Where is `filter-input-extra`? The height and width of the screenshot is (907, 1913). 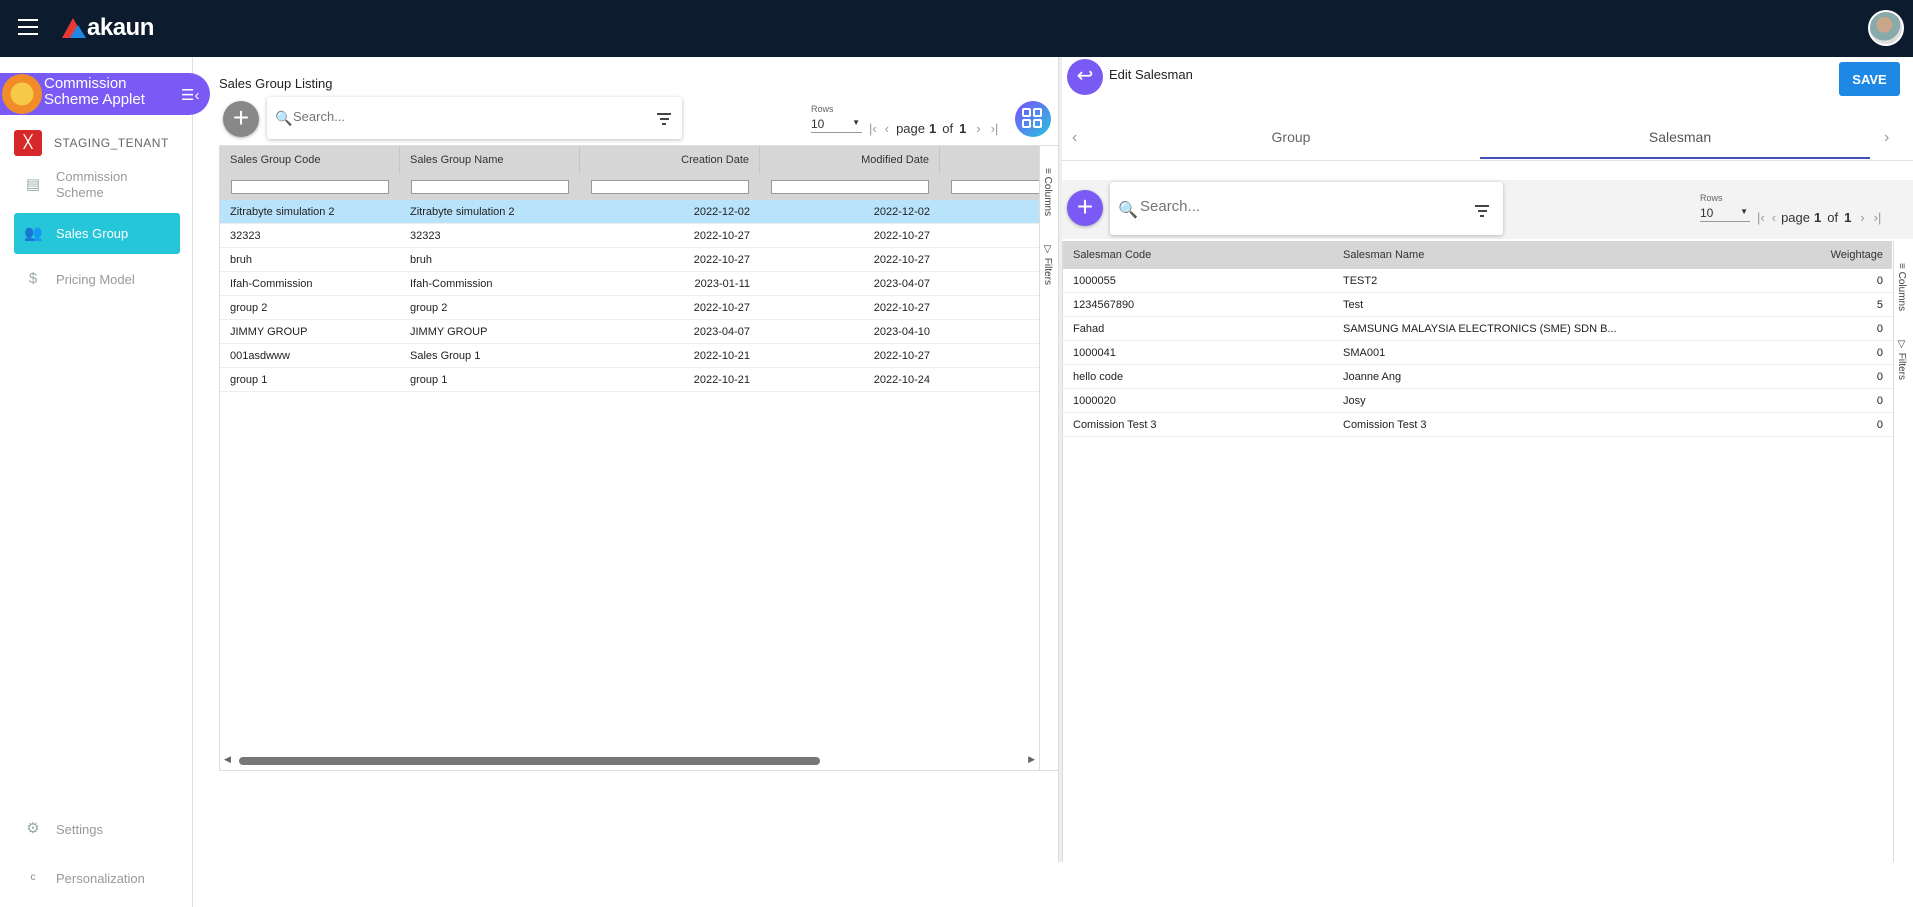 filter-input-extra is located at coordinates (1001, 187).